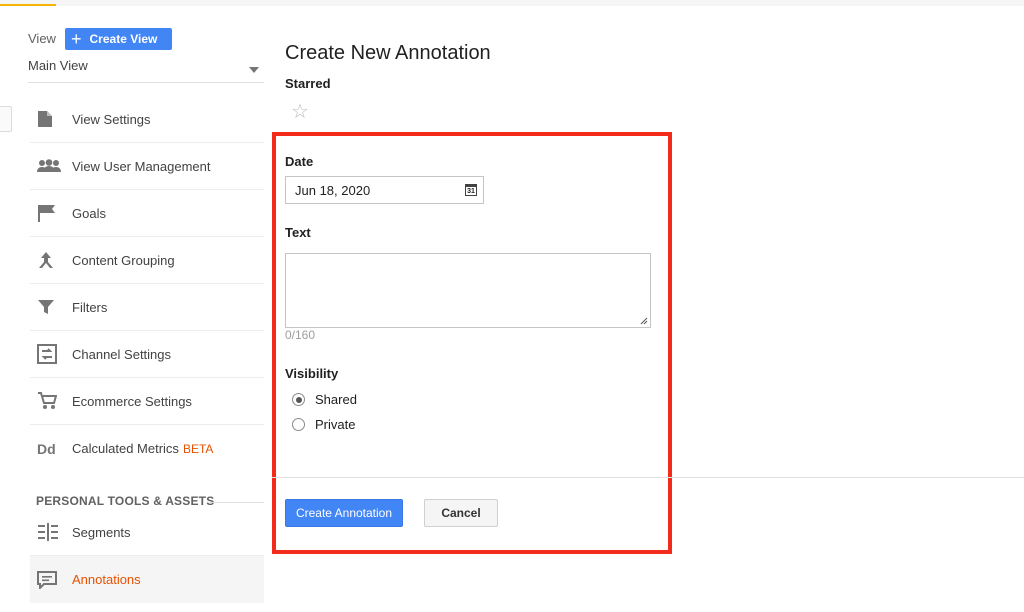 The image size is (1024, 612). I want to click on sidebar-item-label: Goals, so click(89, 213).